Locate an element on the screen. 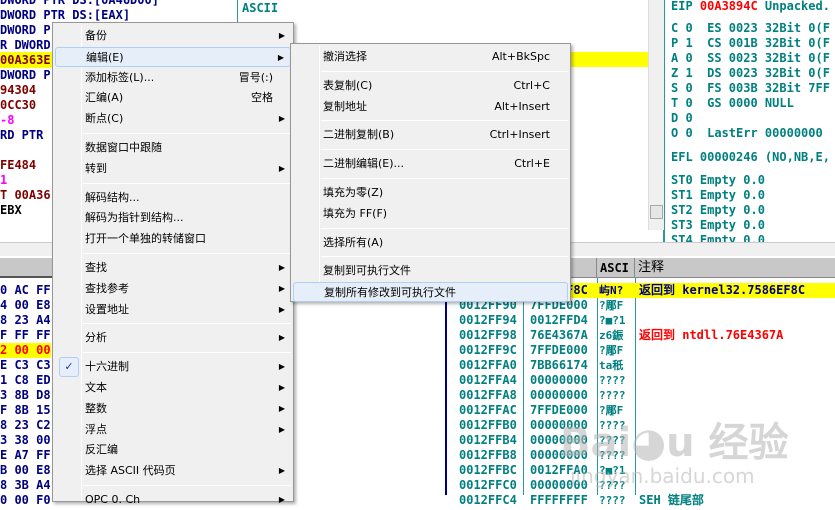  menu-item-label: 数据窗口中跟随 is located at coordinates (123, 147).